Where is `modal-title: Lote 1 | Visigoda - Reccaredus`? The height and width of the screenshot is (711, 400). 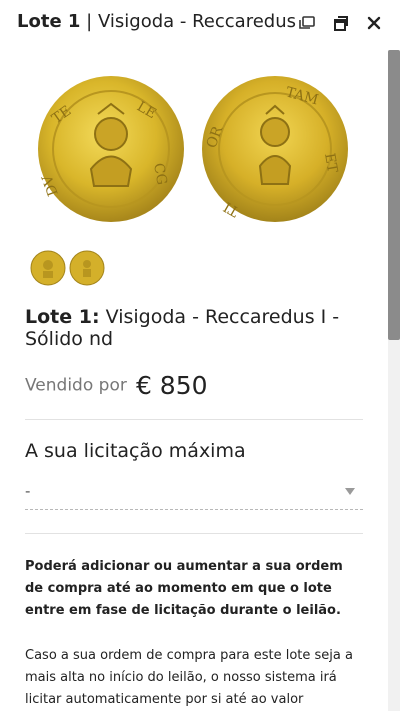
modal-title: Lote 1 | Visigoda - Reccaredus is located at coordinates (156, 21).